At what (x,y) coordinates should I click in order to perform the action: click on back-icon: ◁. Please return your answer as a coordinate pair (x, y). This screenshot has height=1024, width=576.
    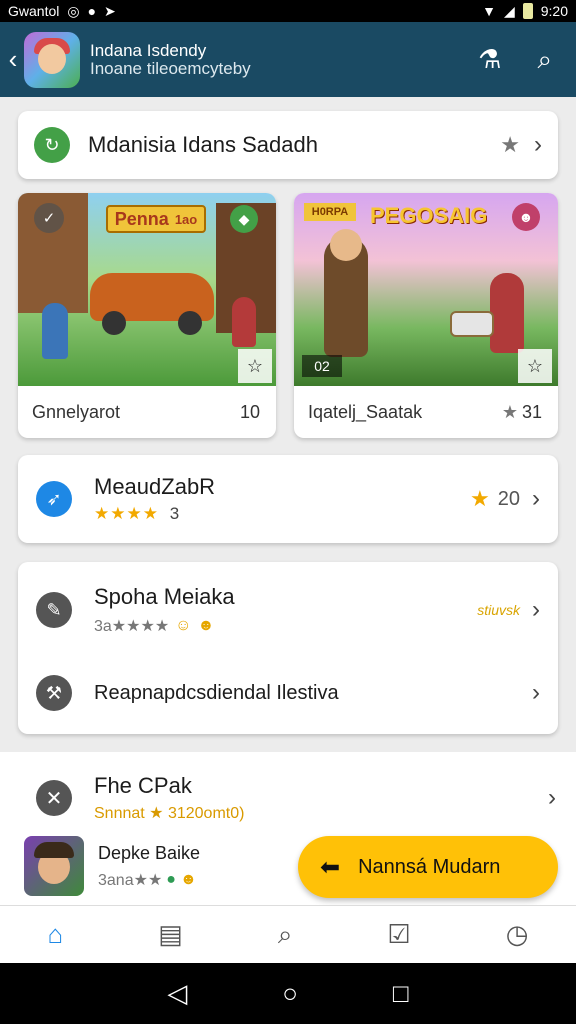
    Looking at the image, I should click on (177, 993).